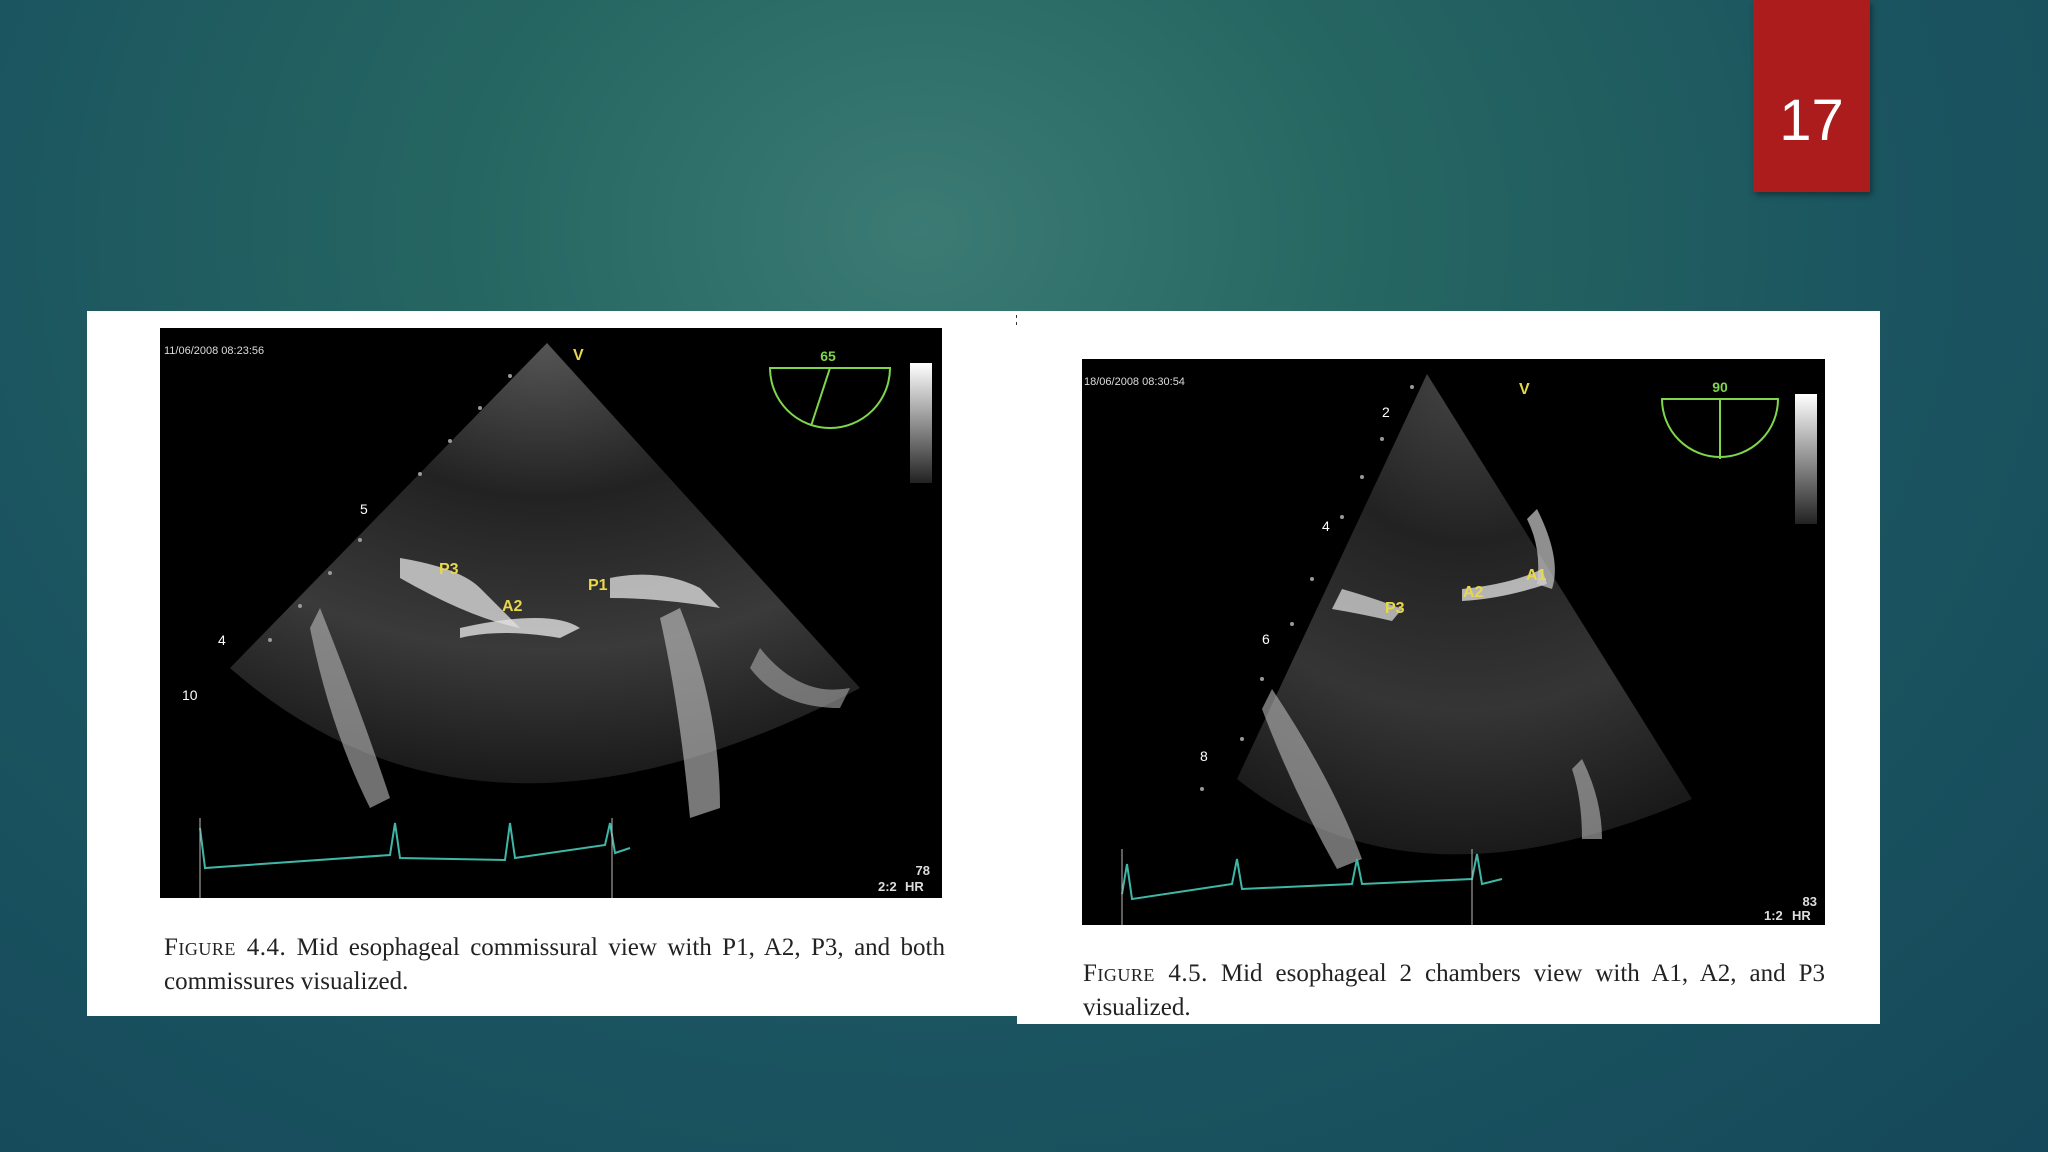 This screenshot has height=1152, width=2048. I want to click on caption-label: Figure 4.5., so click(1145, 973).